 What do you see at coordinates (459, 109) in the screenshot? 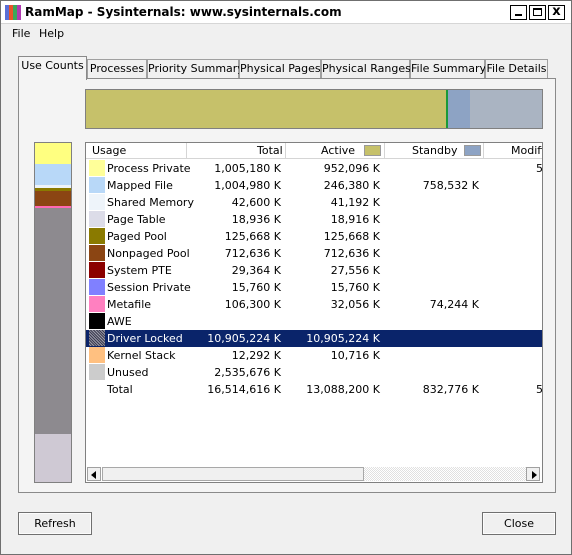
I see `summary-segment-standby` at bounding box center [459, 109].